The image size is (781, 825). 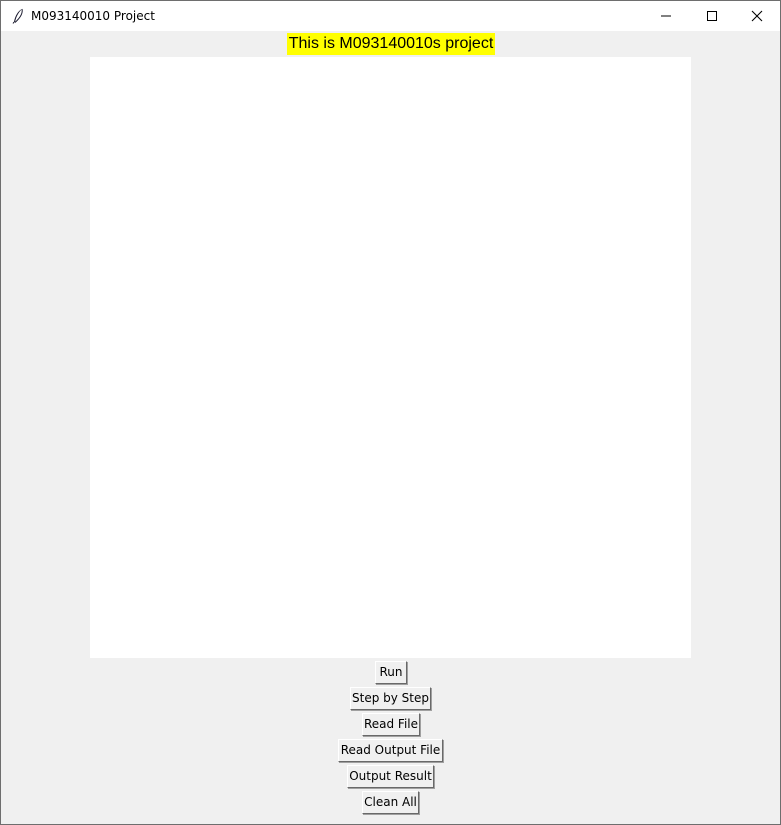 I want to click on close-button, so click(x=757, y=16).